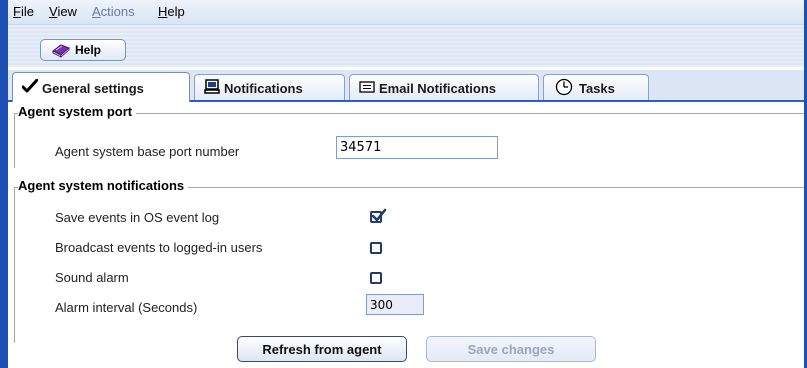  Describe the element at coordinates (14, 265) in the screenshot. I see `notifications-group-border` at that location.